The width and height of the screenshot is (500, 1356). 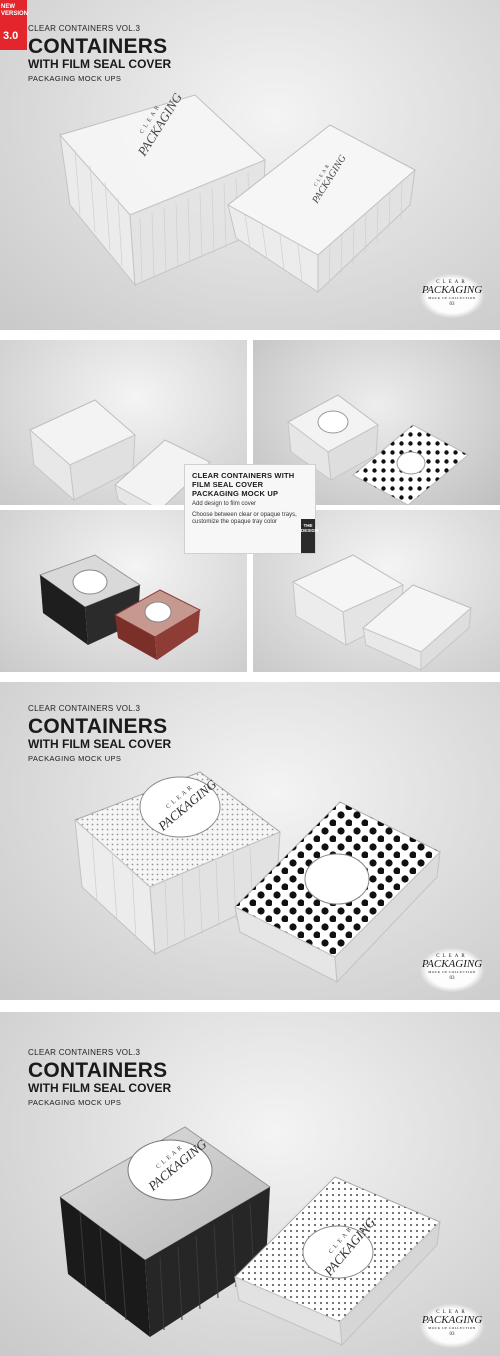 What do you see at coordinates (75, 78) in the screenshot?
I see `page-tagline: PACKAGING MOCK UPS` at bounding box center [75, 78].